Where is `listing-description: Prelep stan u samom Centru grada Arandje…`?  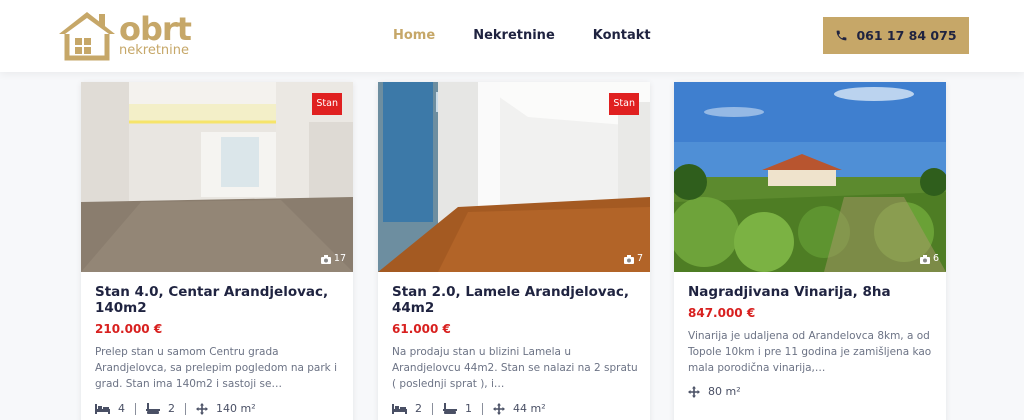 listing-description: Prelep stan u samom Centru grada Arandje… is located at coordinates (216, 368).